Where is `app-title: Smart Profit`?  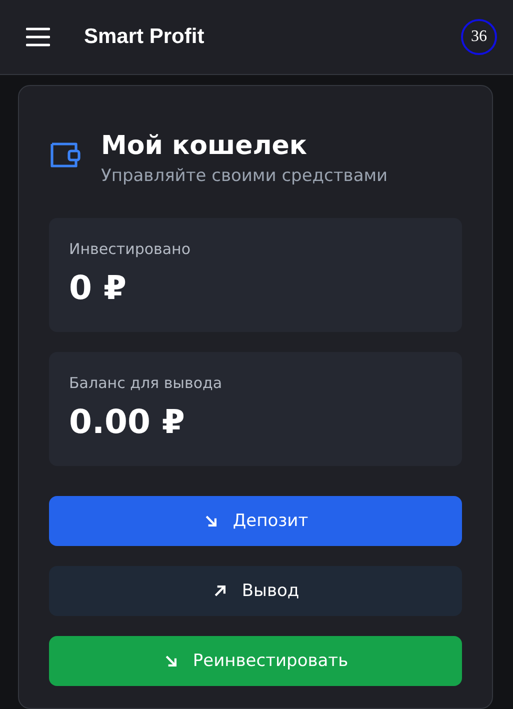 app-title: Smart Profit is located at coordinates (145, 37).